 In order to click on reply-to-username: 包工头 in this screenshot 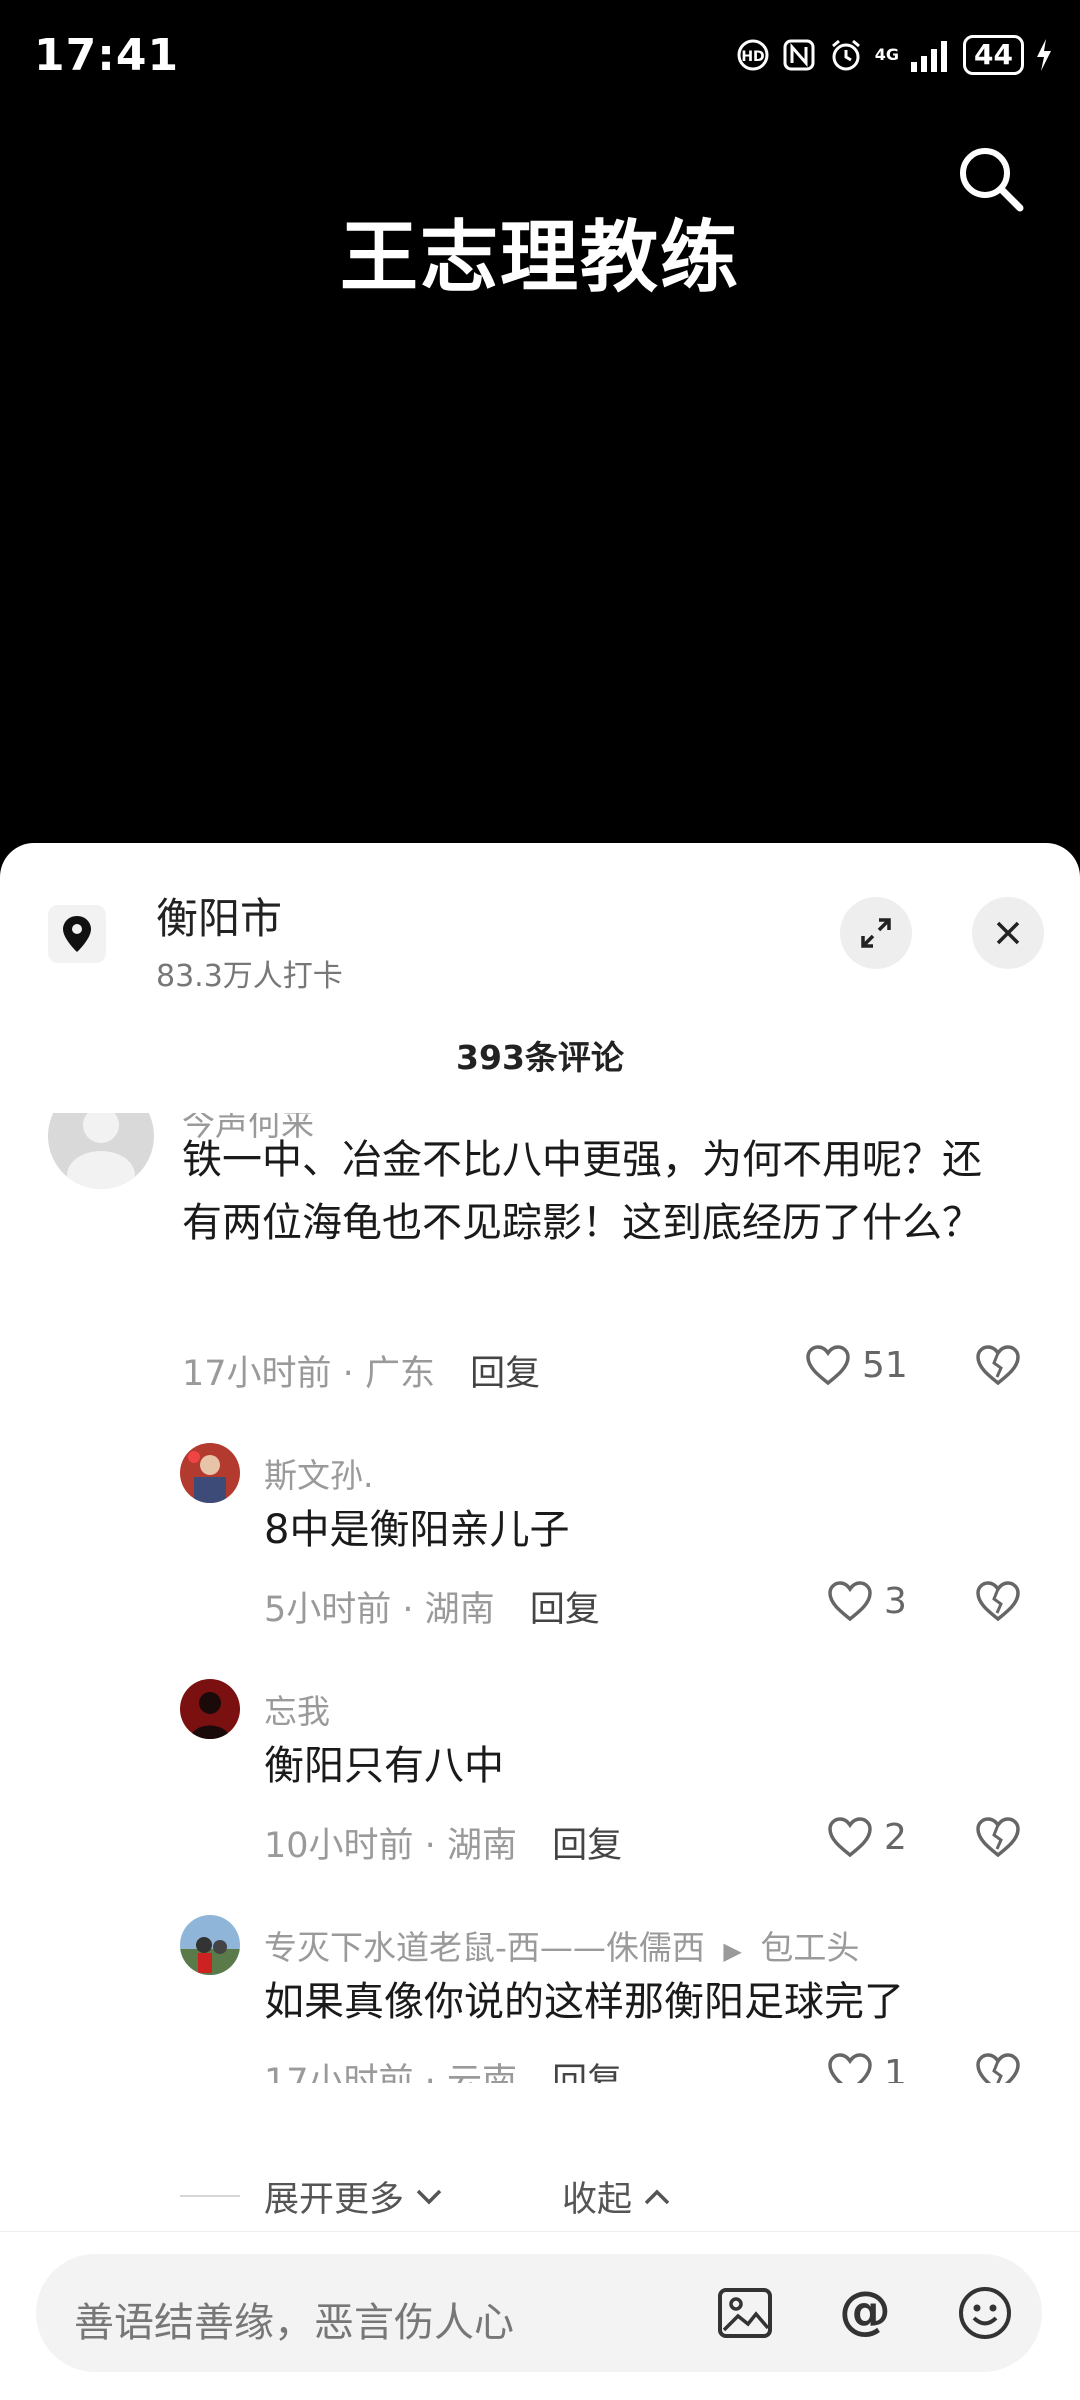, I will do `click(809, 1947)`.